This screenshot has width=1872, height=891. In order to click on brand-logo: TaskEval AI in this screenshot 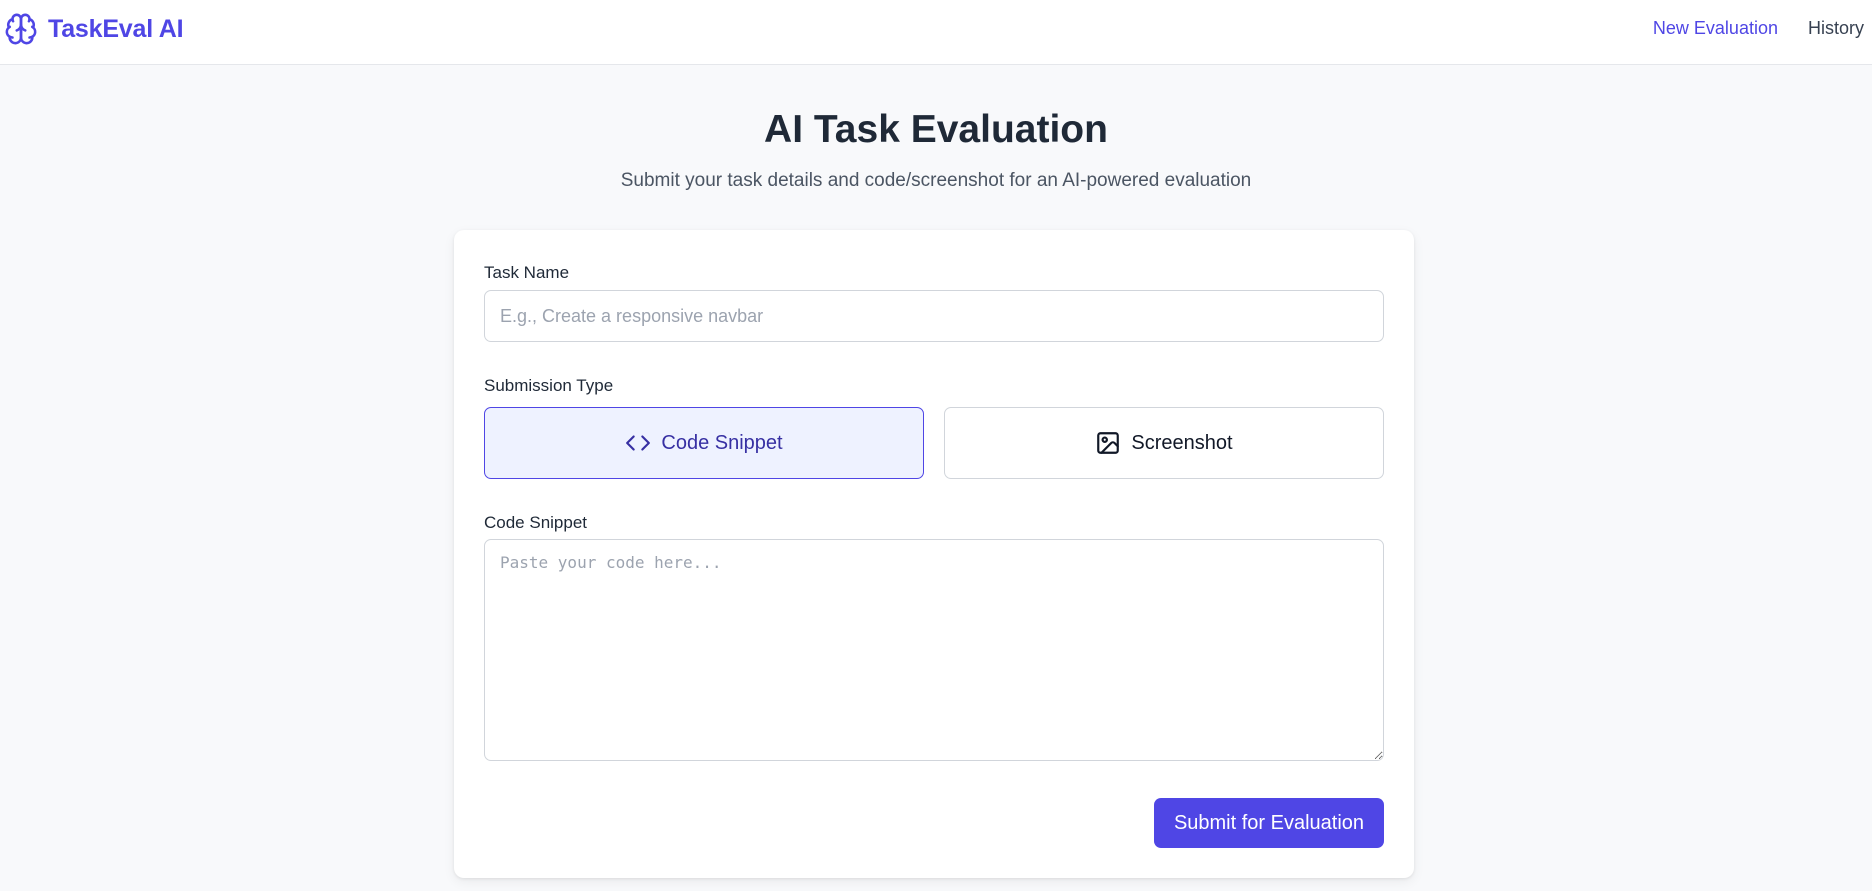, I will do `click(94, 29)`.